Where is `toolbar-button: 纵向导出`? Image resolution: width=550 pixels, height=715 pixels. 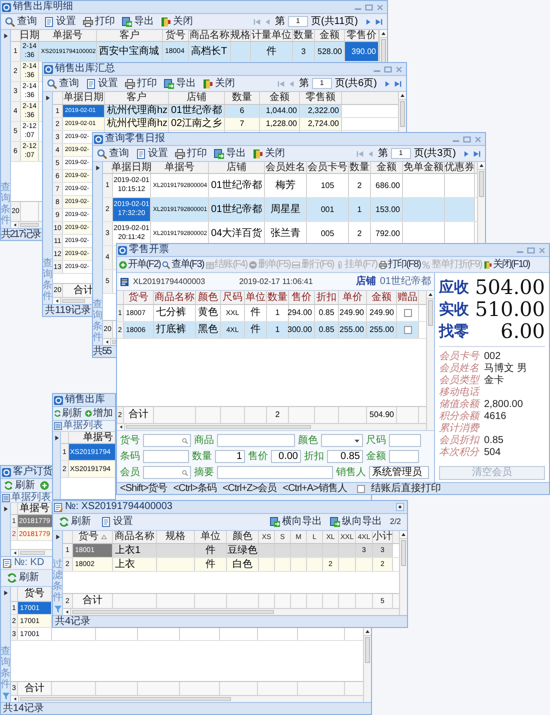 toolbar-button: 纵向导出 is located at coordinates (356, 522).